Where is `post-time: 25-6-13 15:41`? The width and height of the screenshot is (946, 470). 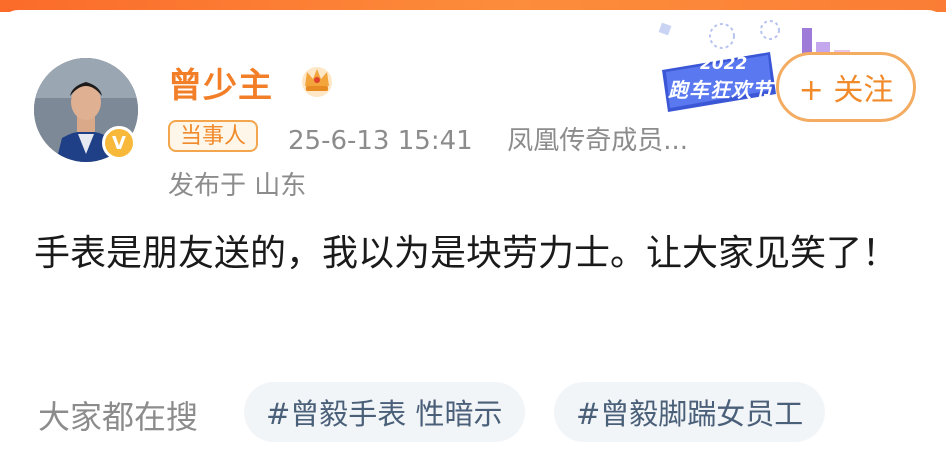
post-time: 25-6-13 15:41 is located at coordinates (380, 141).